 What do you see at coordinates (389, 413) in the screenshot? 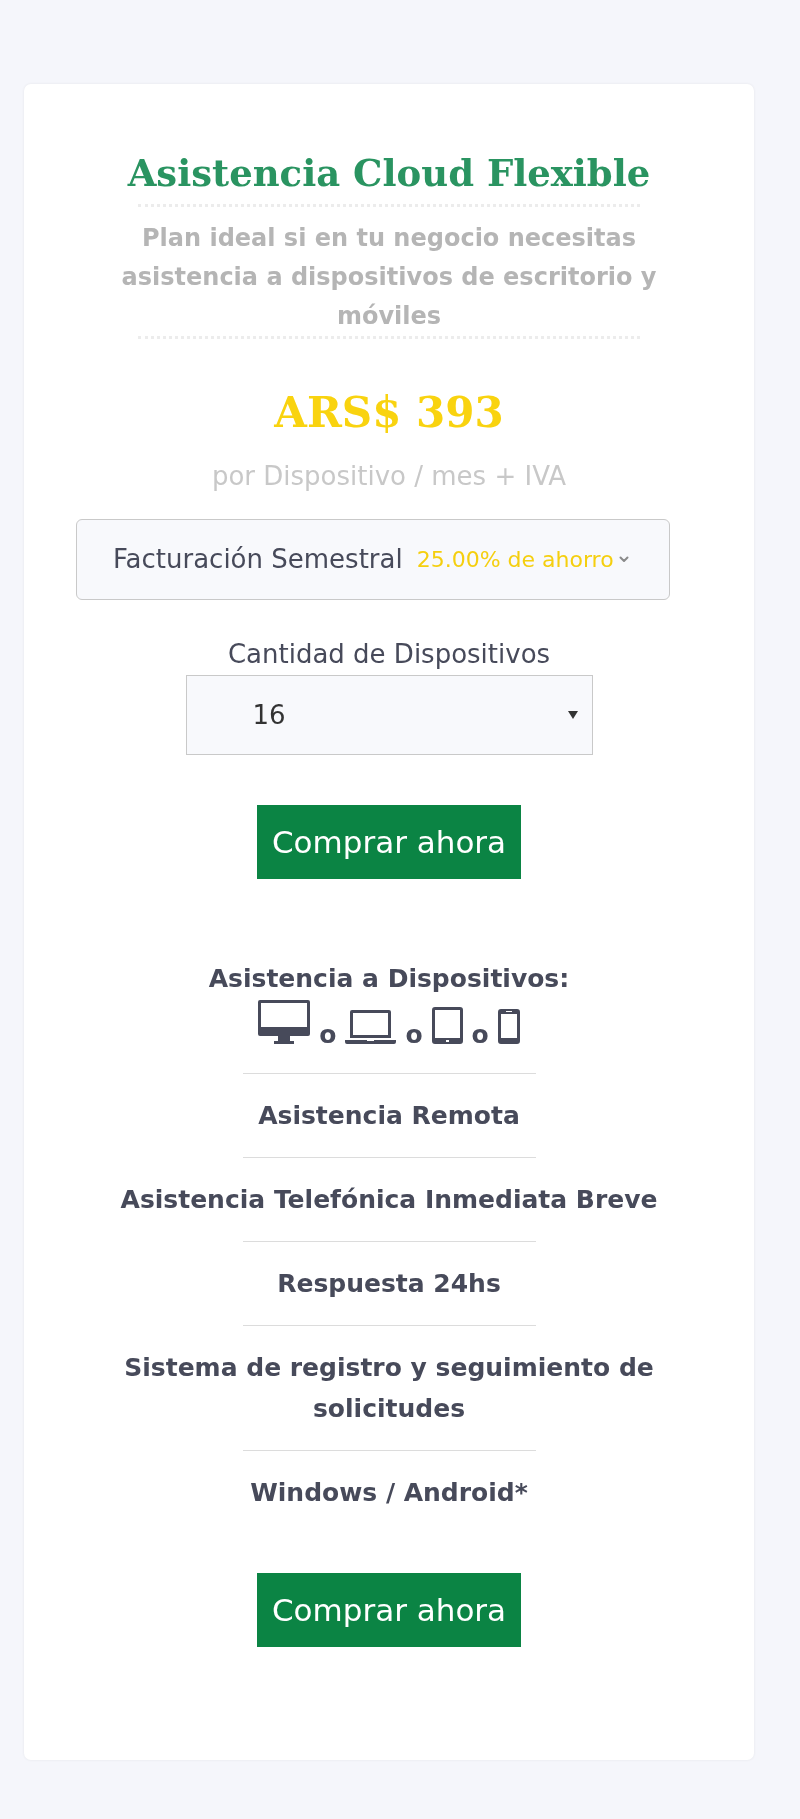
I see `price-text: ARS$ 393` at bounding box center [389, 413].